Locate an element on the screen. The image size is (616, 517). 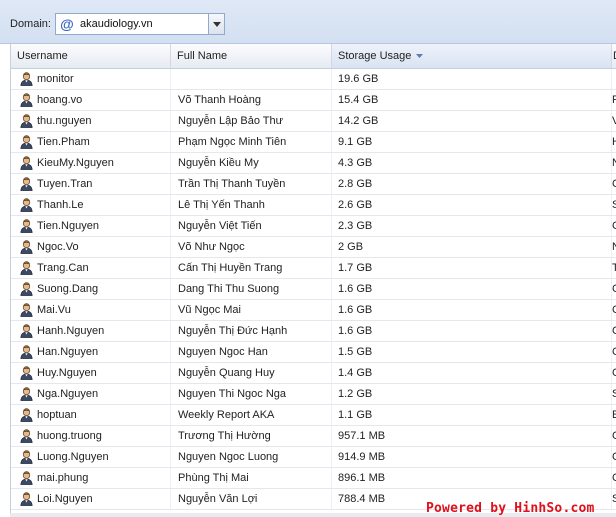
table-row: Tuyen.Tran Trần Thị Thanh Tuyền2.8 GBC is located at coordinates (313, 184).